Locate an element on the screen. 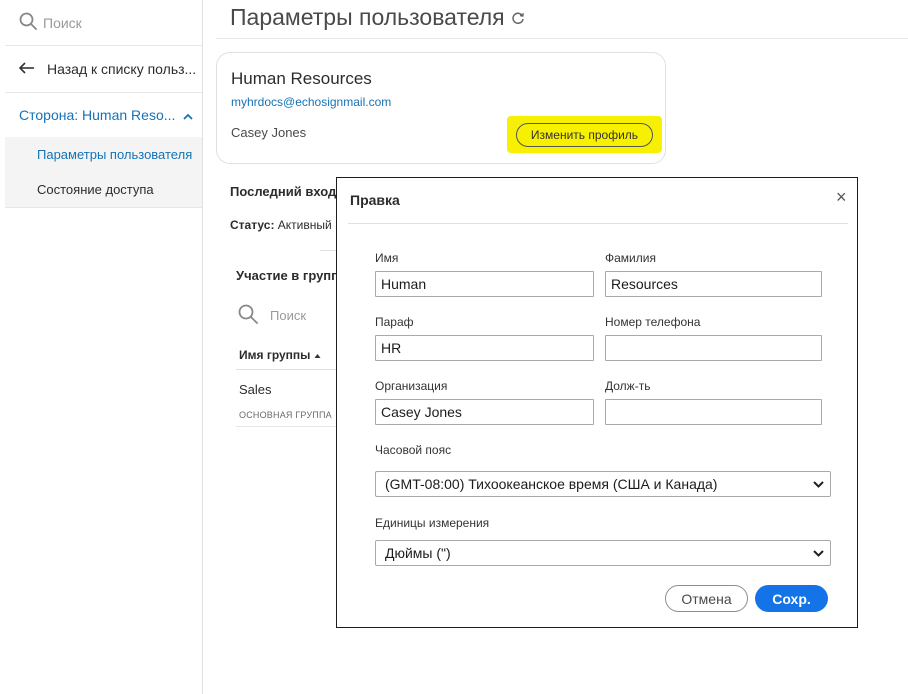  refresh-icon is located at coordinates (515, 17).